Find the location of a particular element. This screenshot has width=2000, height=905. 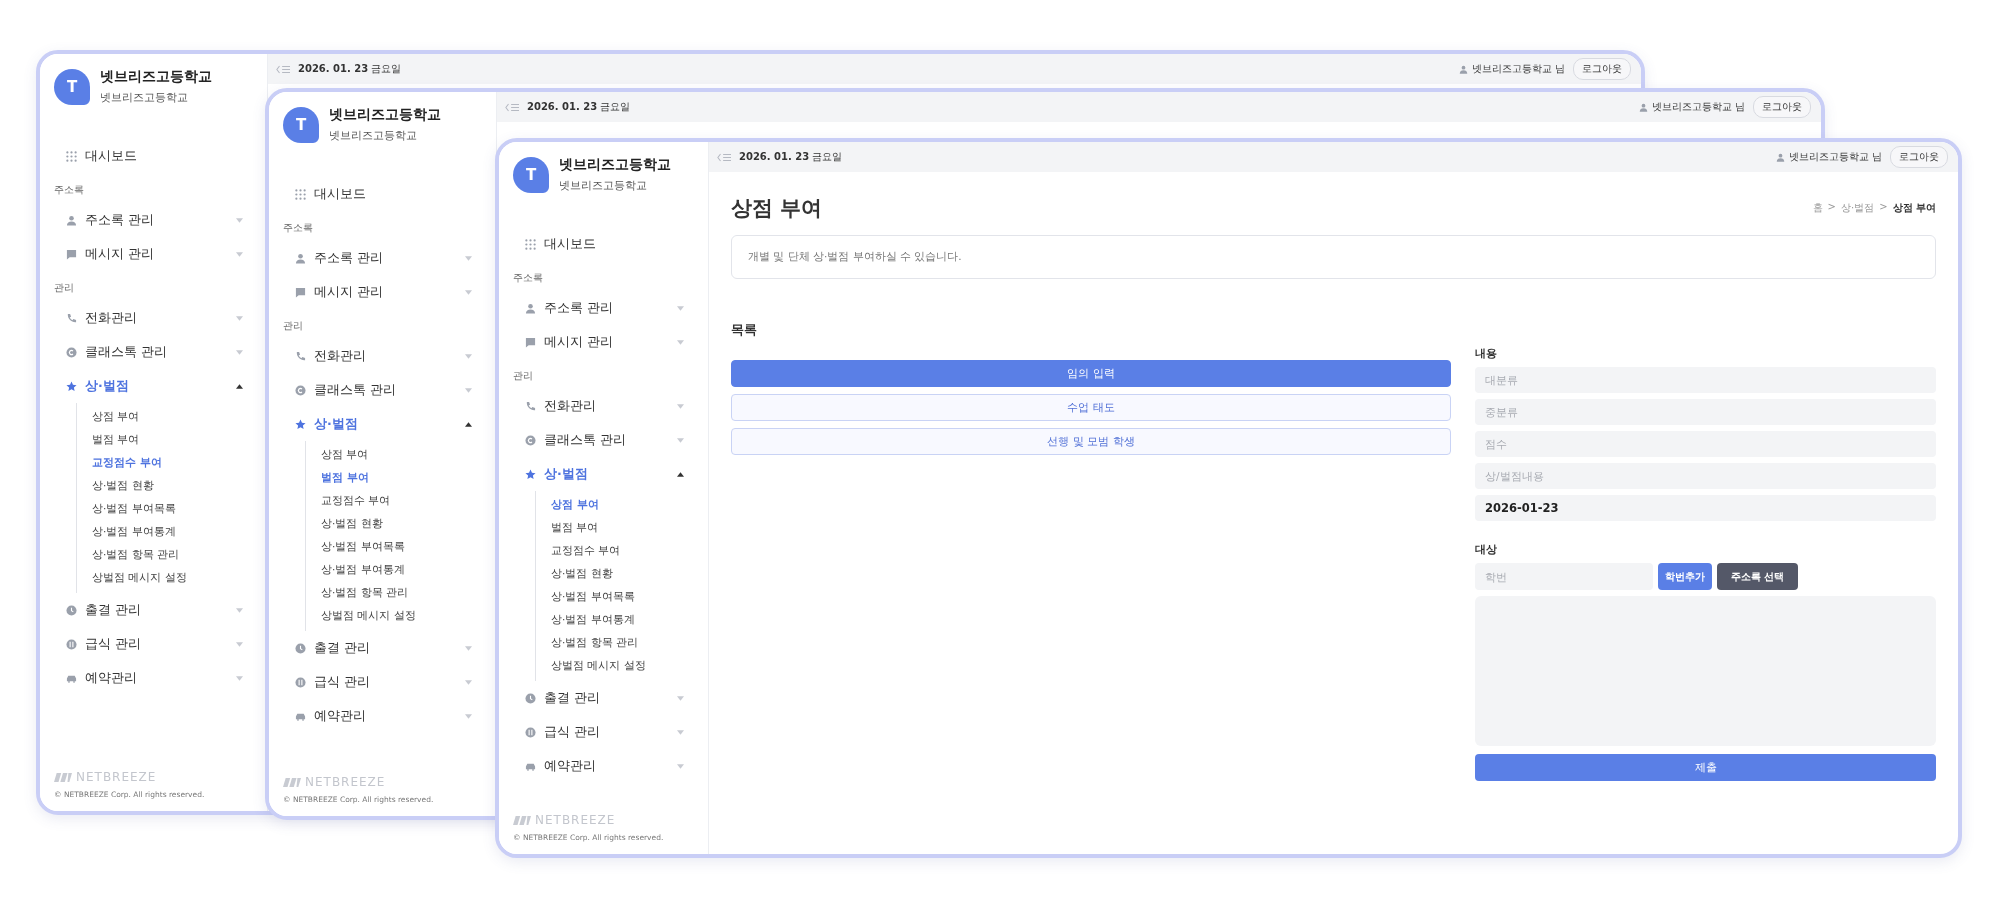

input-field: 대분류 is located at coordinates (1705, 380).